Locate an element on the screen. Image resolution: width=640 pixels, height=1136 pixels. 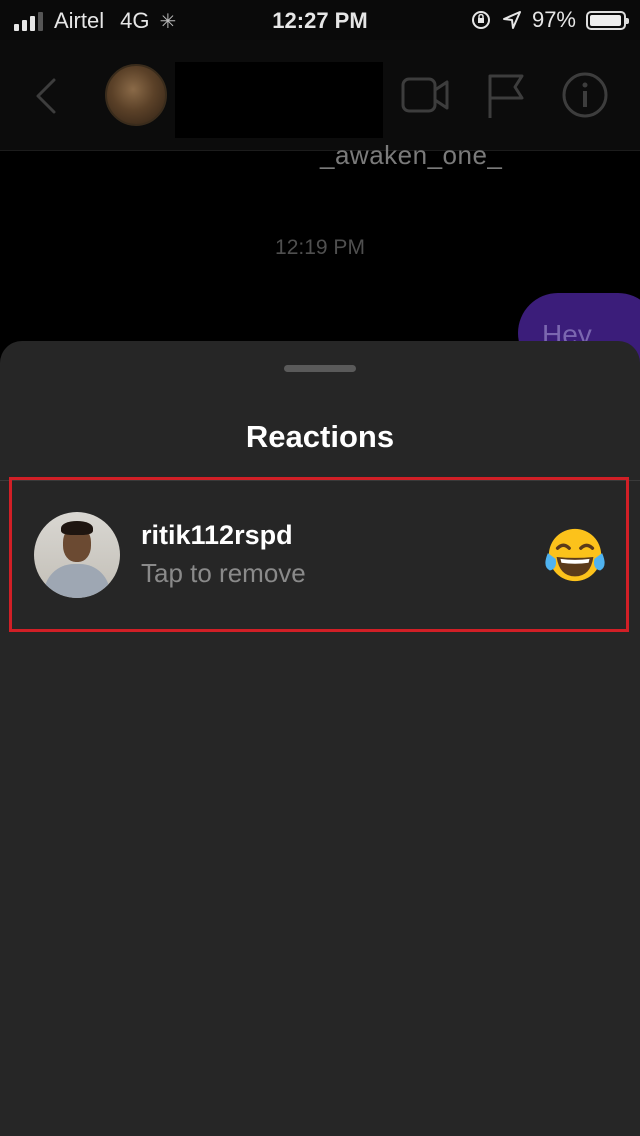
flag-icon is located at coordinates (506, 95).